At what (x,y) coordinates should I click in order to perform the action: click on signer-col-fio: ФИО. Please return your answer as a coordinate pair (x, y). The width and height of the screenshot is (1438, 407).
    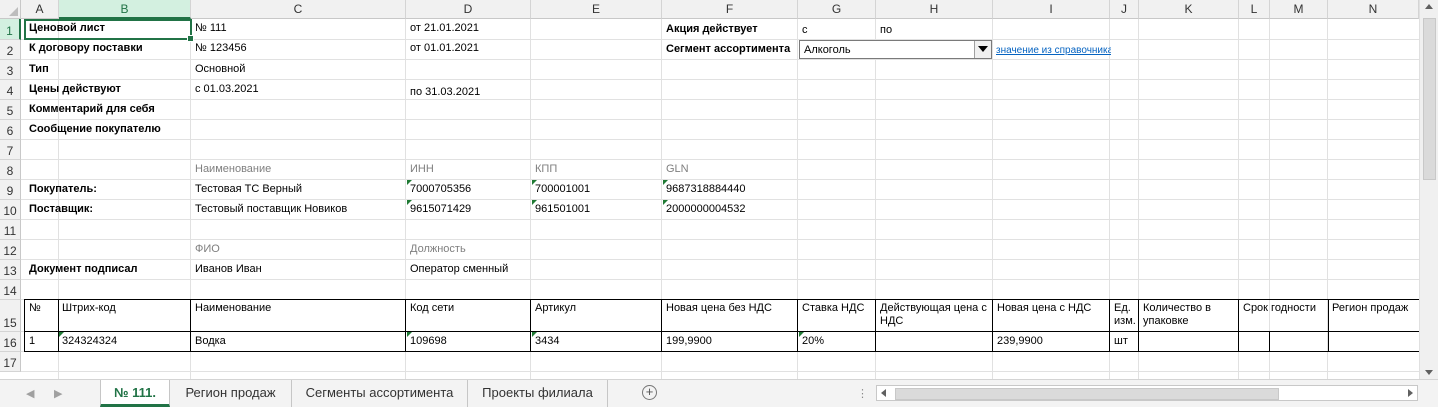
    Looking at the image, I should click on (206, 249).